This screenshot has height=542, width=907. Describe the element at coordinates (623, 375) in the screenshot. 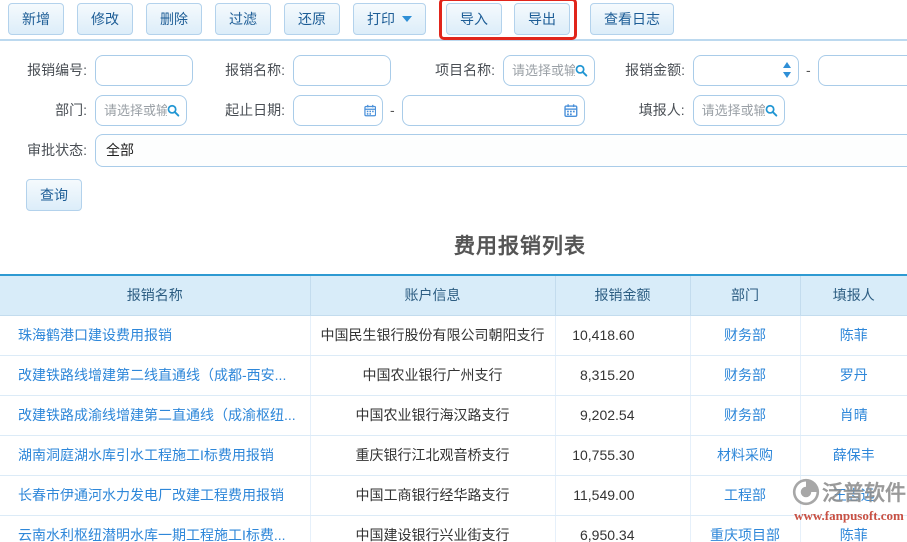

I see `amount-cell: 8,315.20` at that location.